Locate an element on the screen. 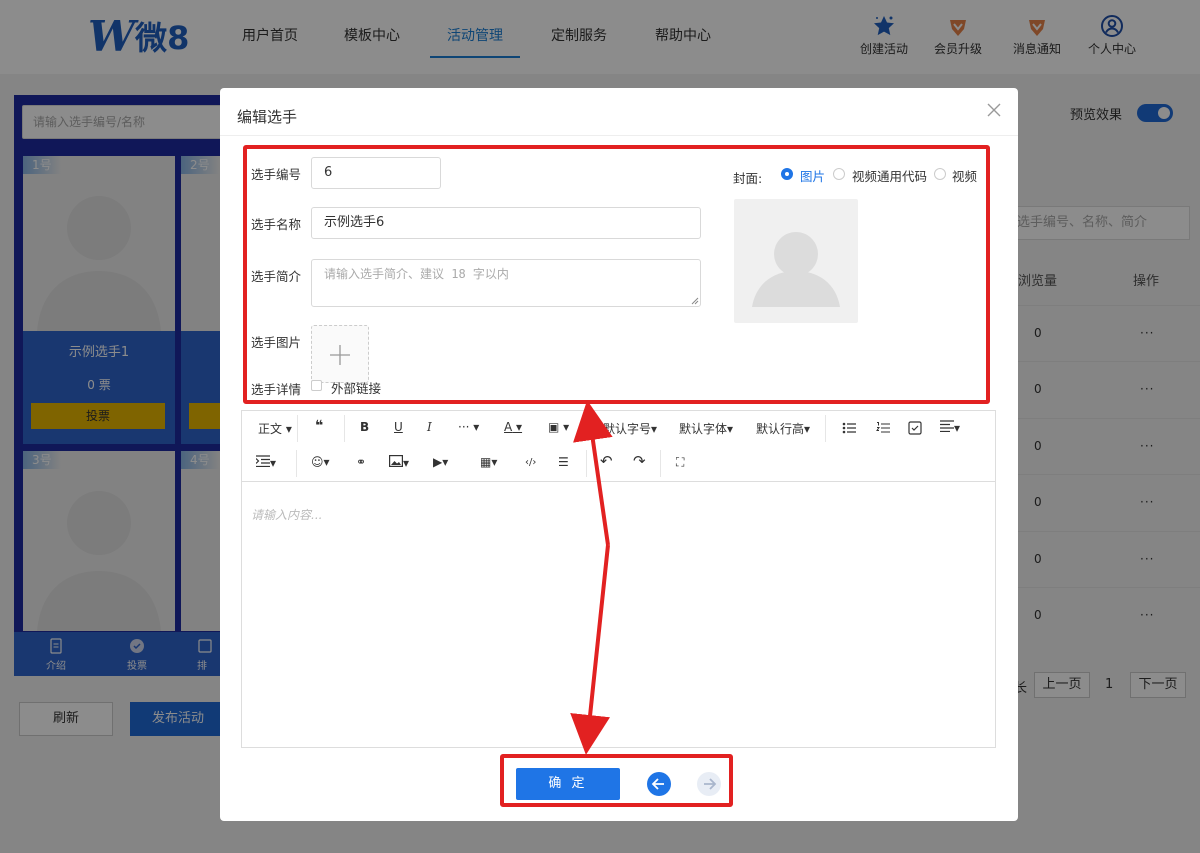 The image size is (1200, 853). cover-preview is located at coordinates (796, 261).